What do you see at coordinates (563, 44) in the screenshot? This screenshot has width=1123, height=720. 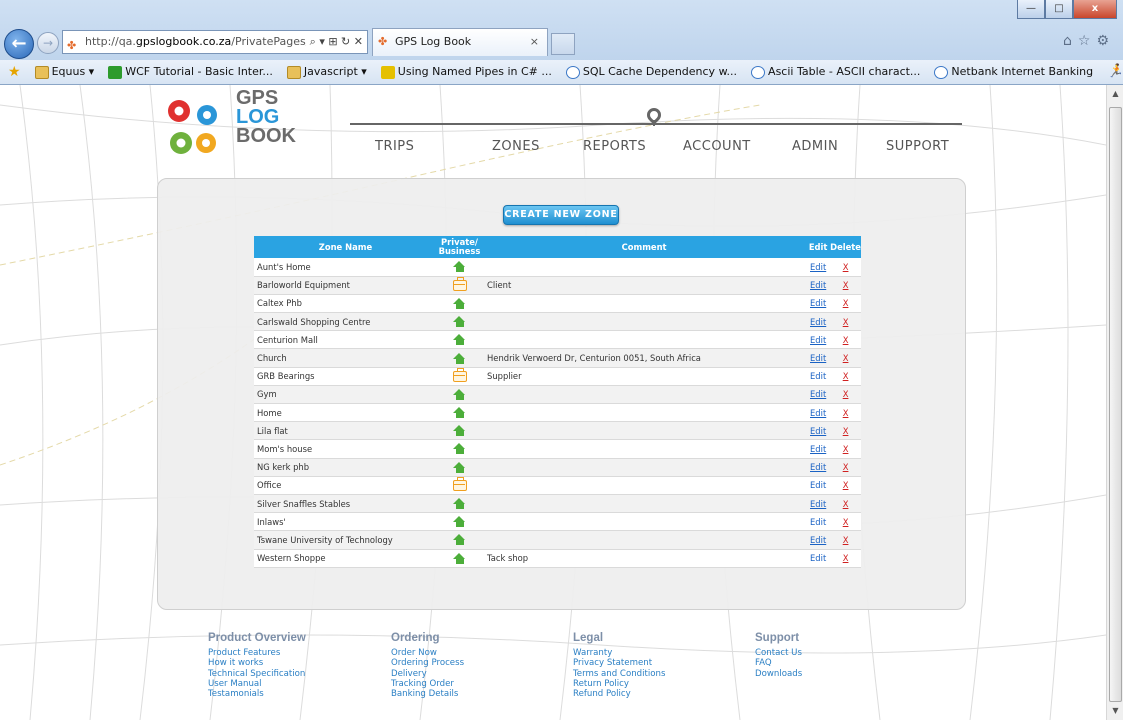 I see `new-tab-button` at bounding box center [563, 44].